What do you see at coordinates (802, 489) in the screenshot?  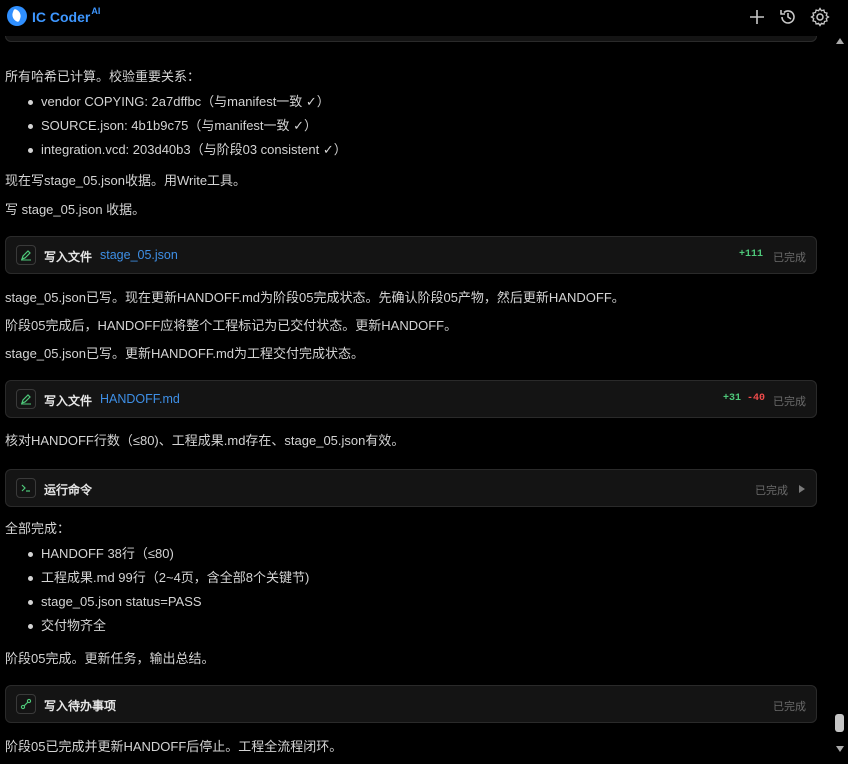 I see `expand-arrow-icon` at bounding box center [802, 489].